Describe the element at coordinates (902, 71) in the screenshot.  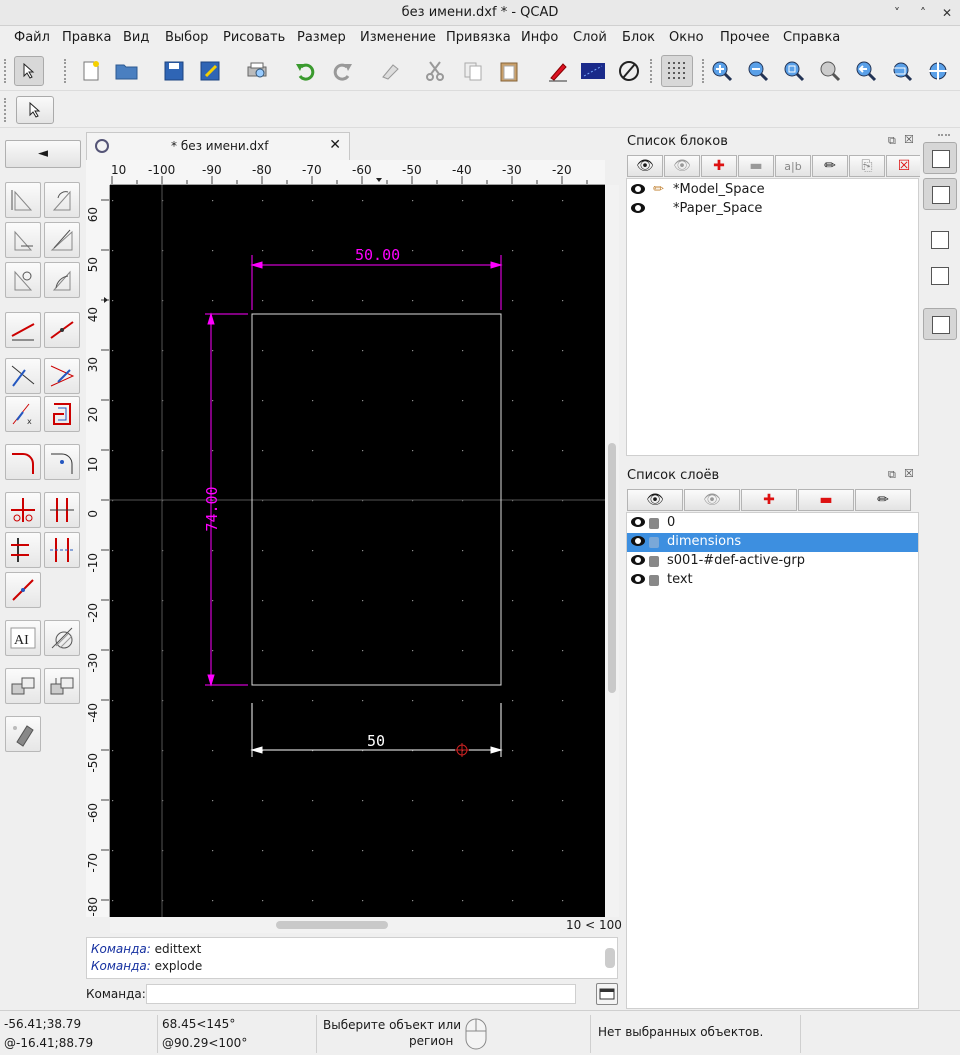
I see `zoom-window-icon` at that location.